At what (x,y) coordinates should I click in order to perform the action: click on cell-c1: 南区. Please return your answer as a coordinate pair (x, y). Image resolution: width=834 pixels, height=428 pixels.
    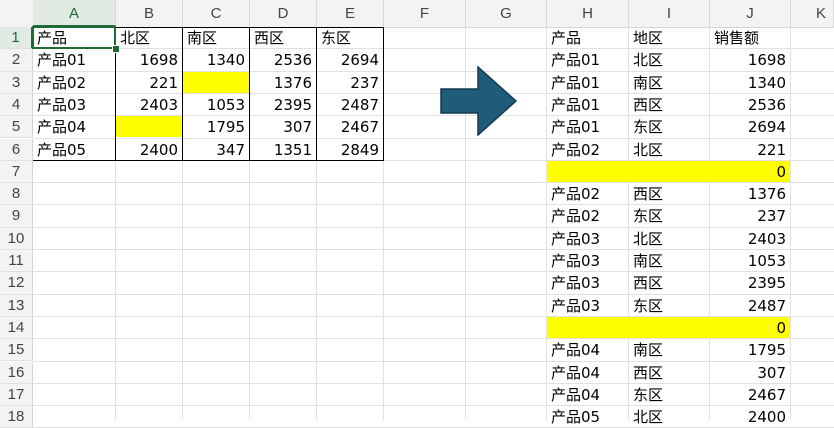
    Looking at the image, I should click on (216, 37).